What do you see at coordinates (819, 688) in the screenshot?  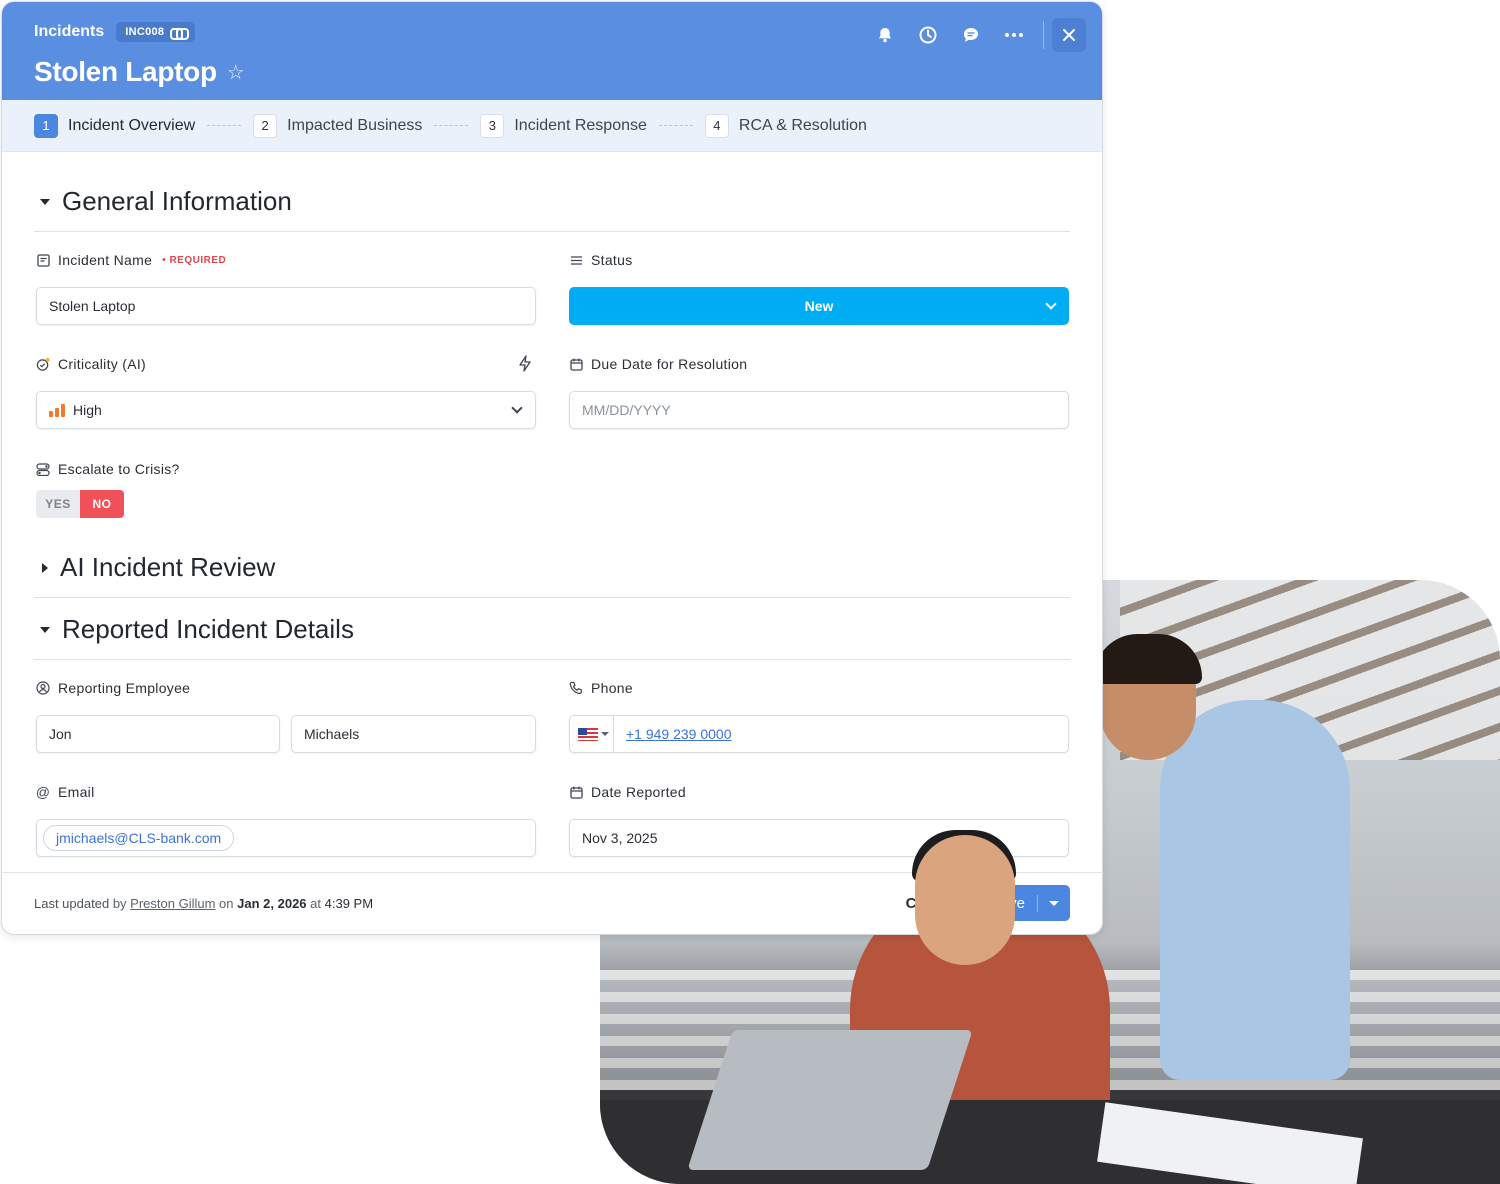 I see `phone-label: Phone` at bounding box center [819, 688].